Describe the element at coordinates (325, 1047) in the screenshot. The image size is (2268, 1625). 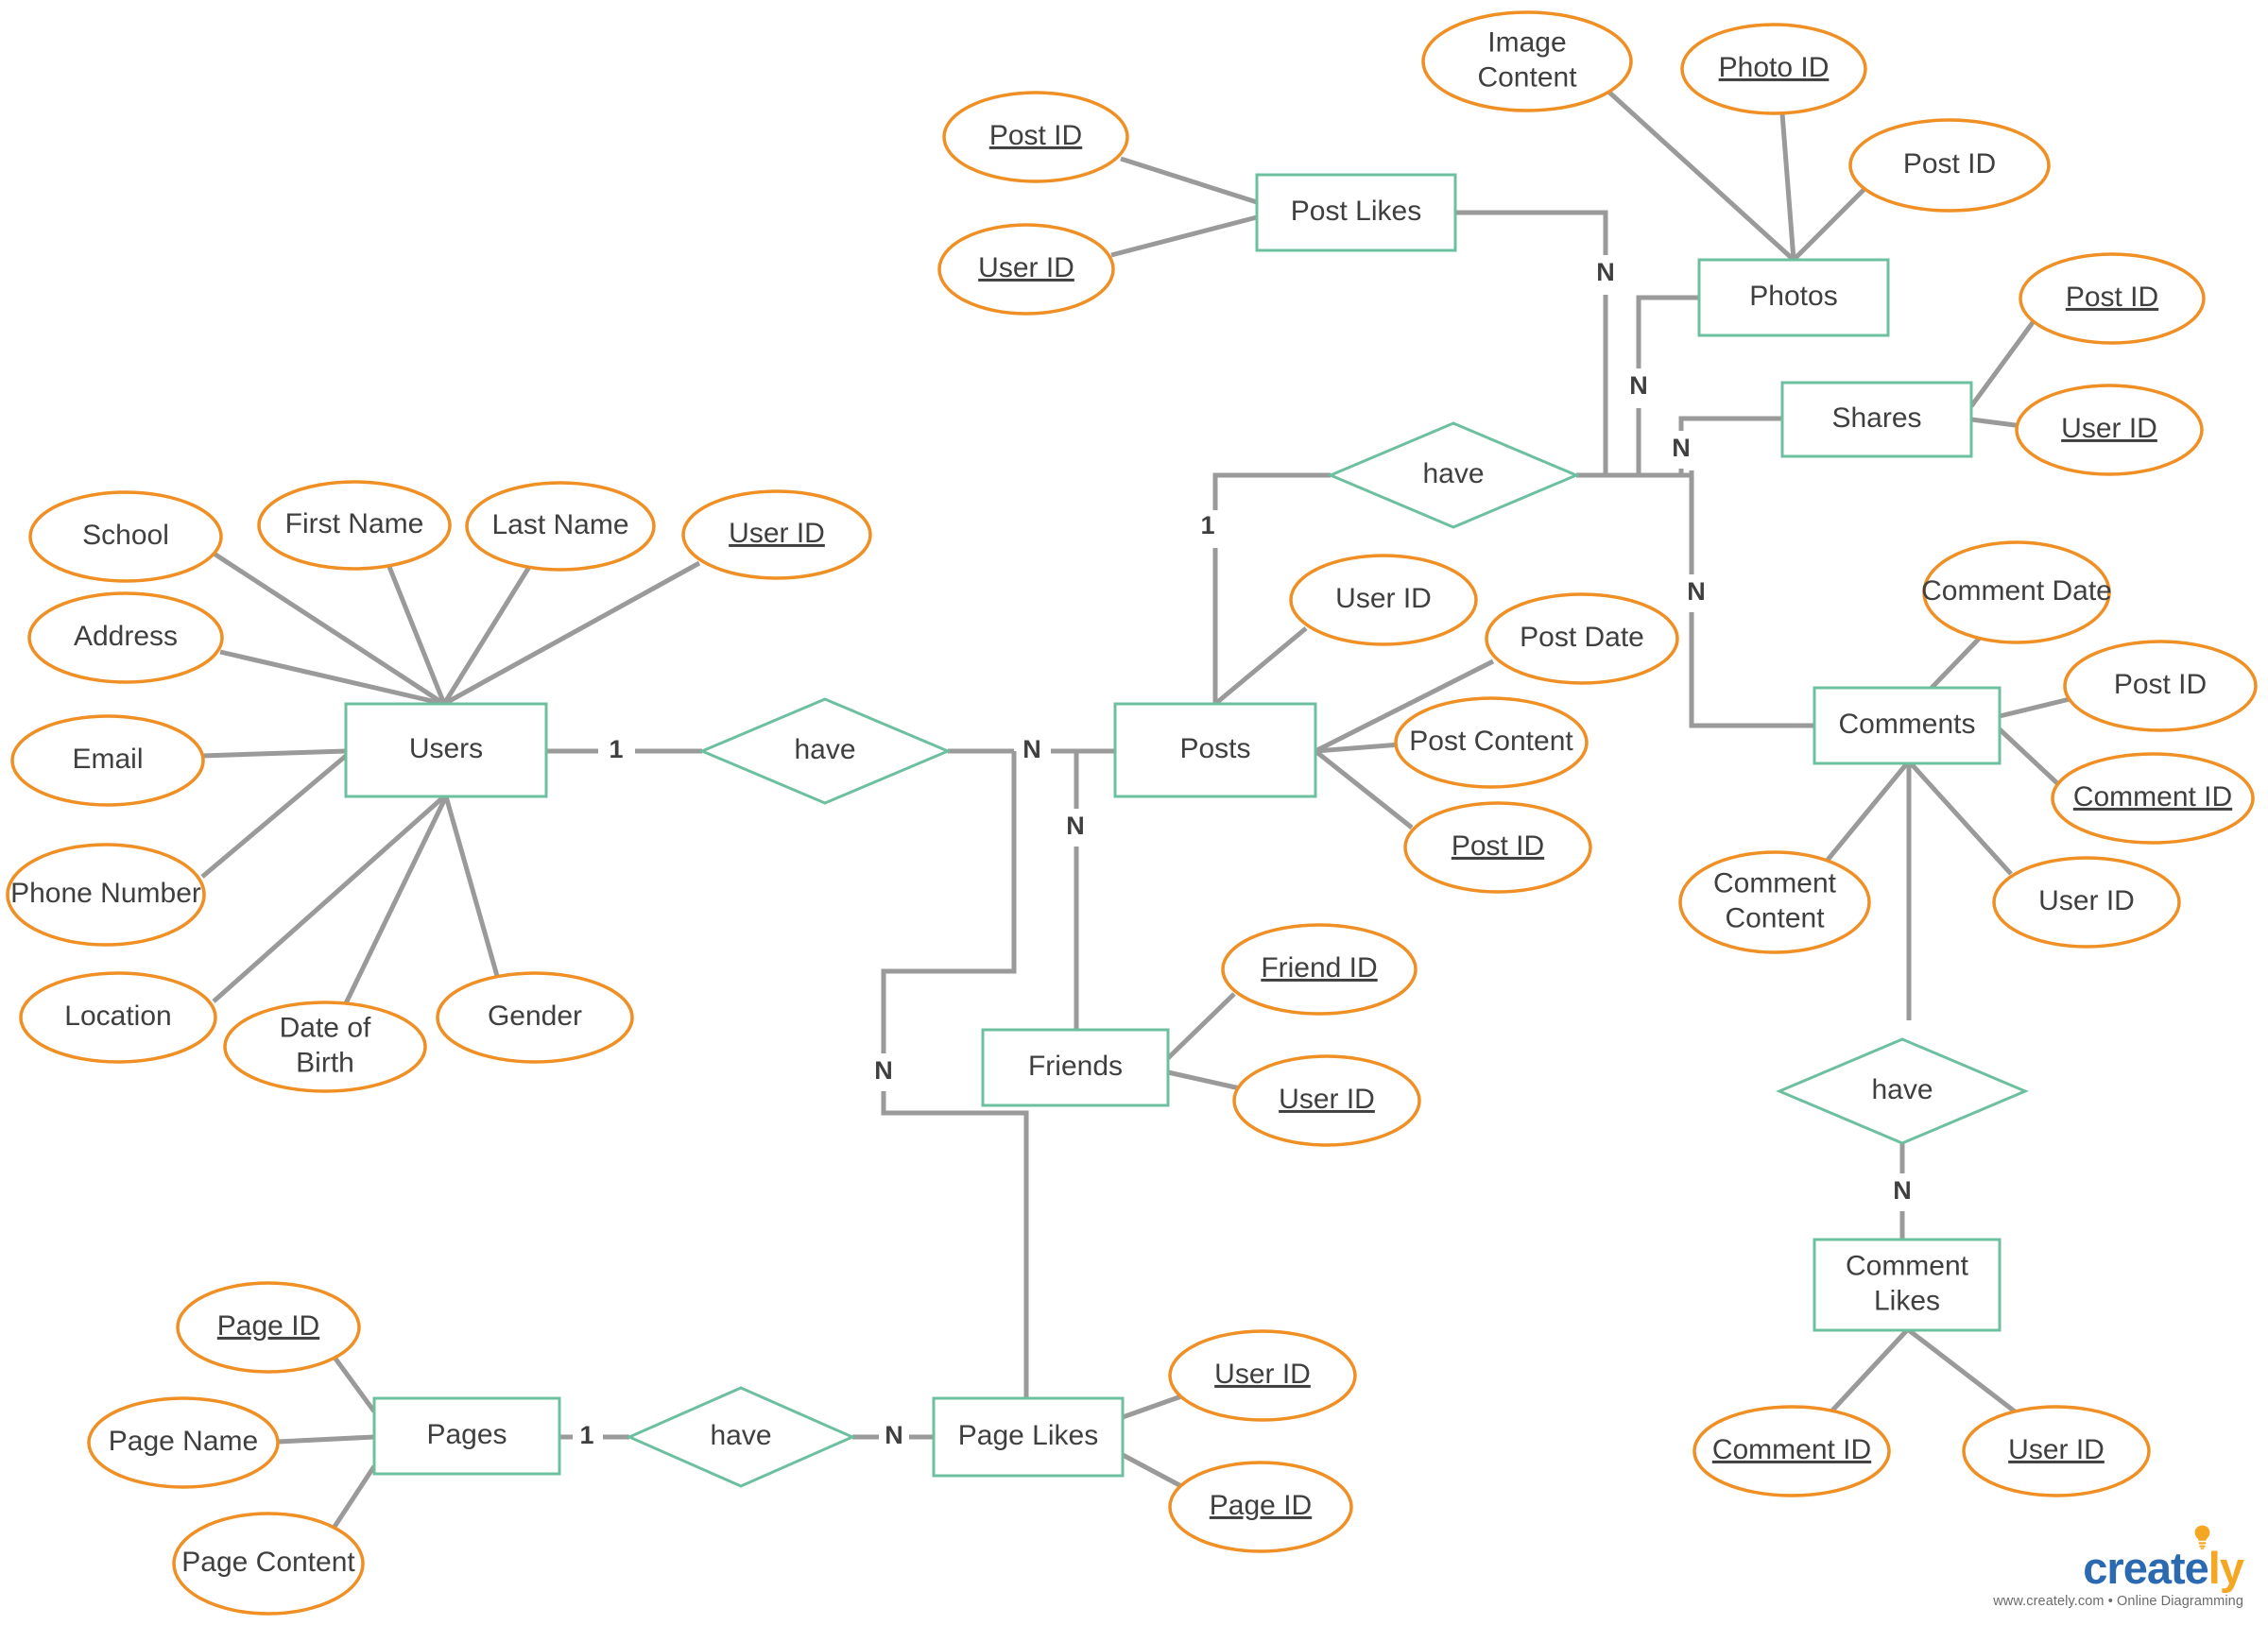
I see `attribute-users-date-of-birth: Date of Birth` at that location.